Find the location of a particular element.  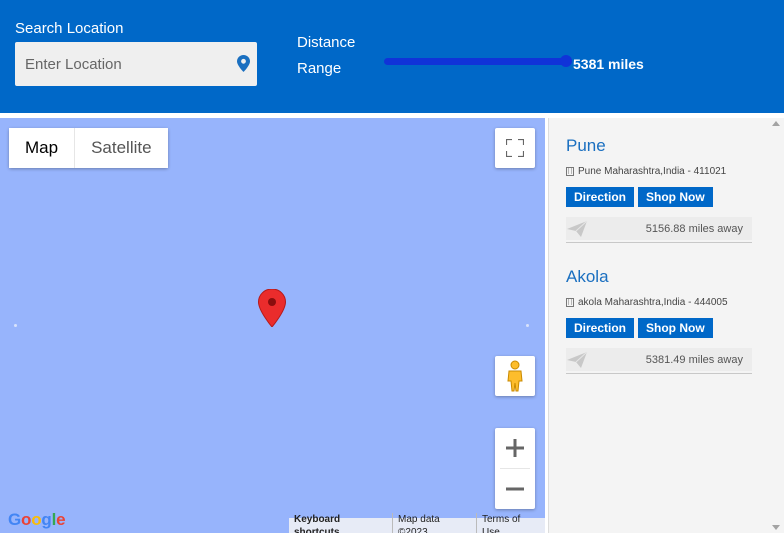

store-address: Pune Maharashtra,India - 411021 is located at coordinates (659, 171).